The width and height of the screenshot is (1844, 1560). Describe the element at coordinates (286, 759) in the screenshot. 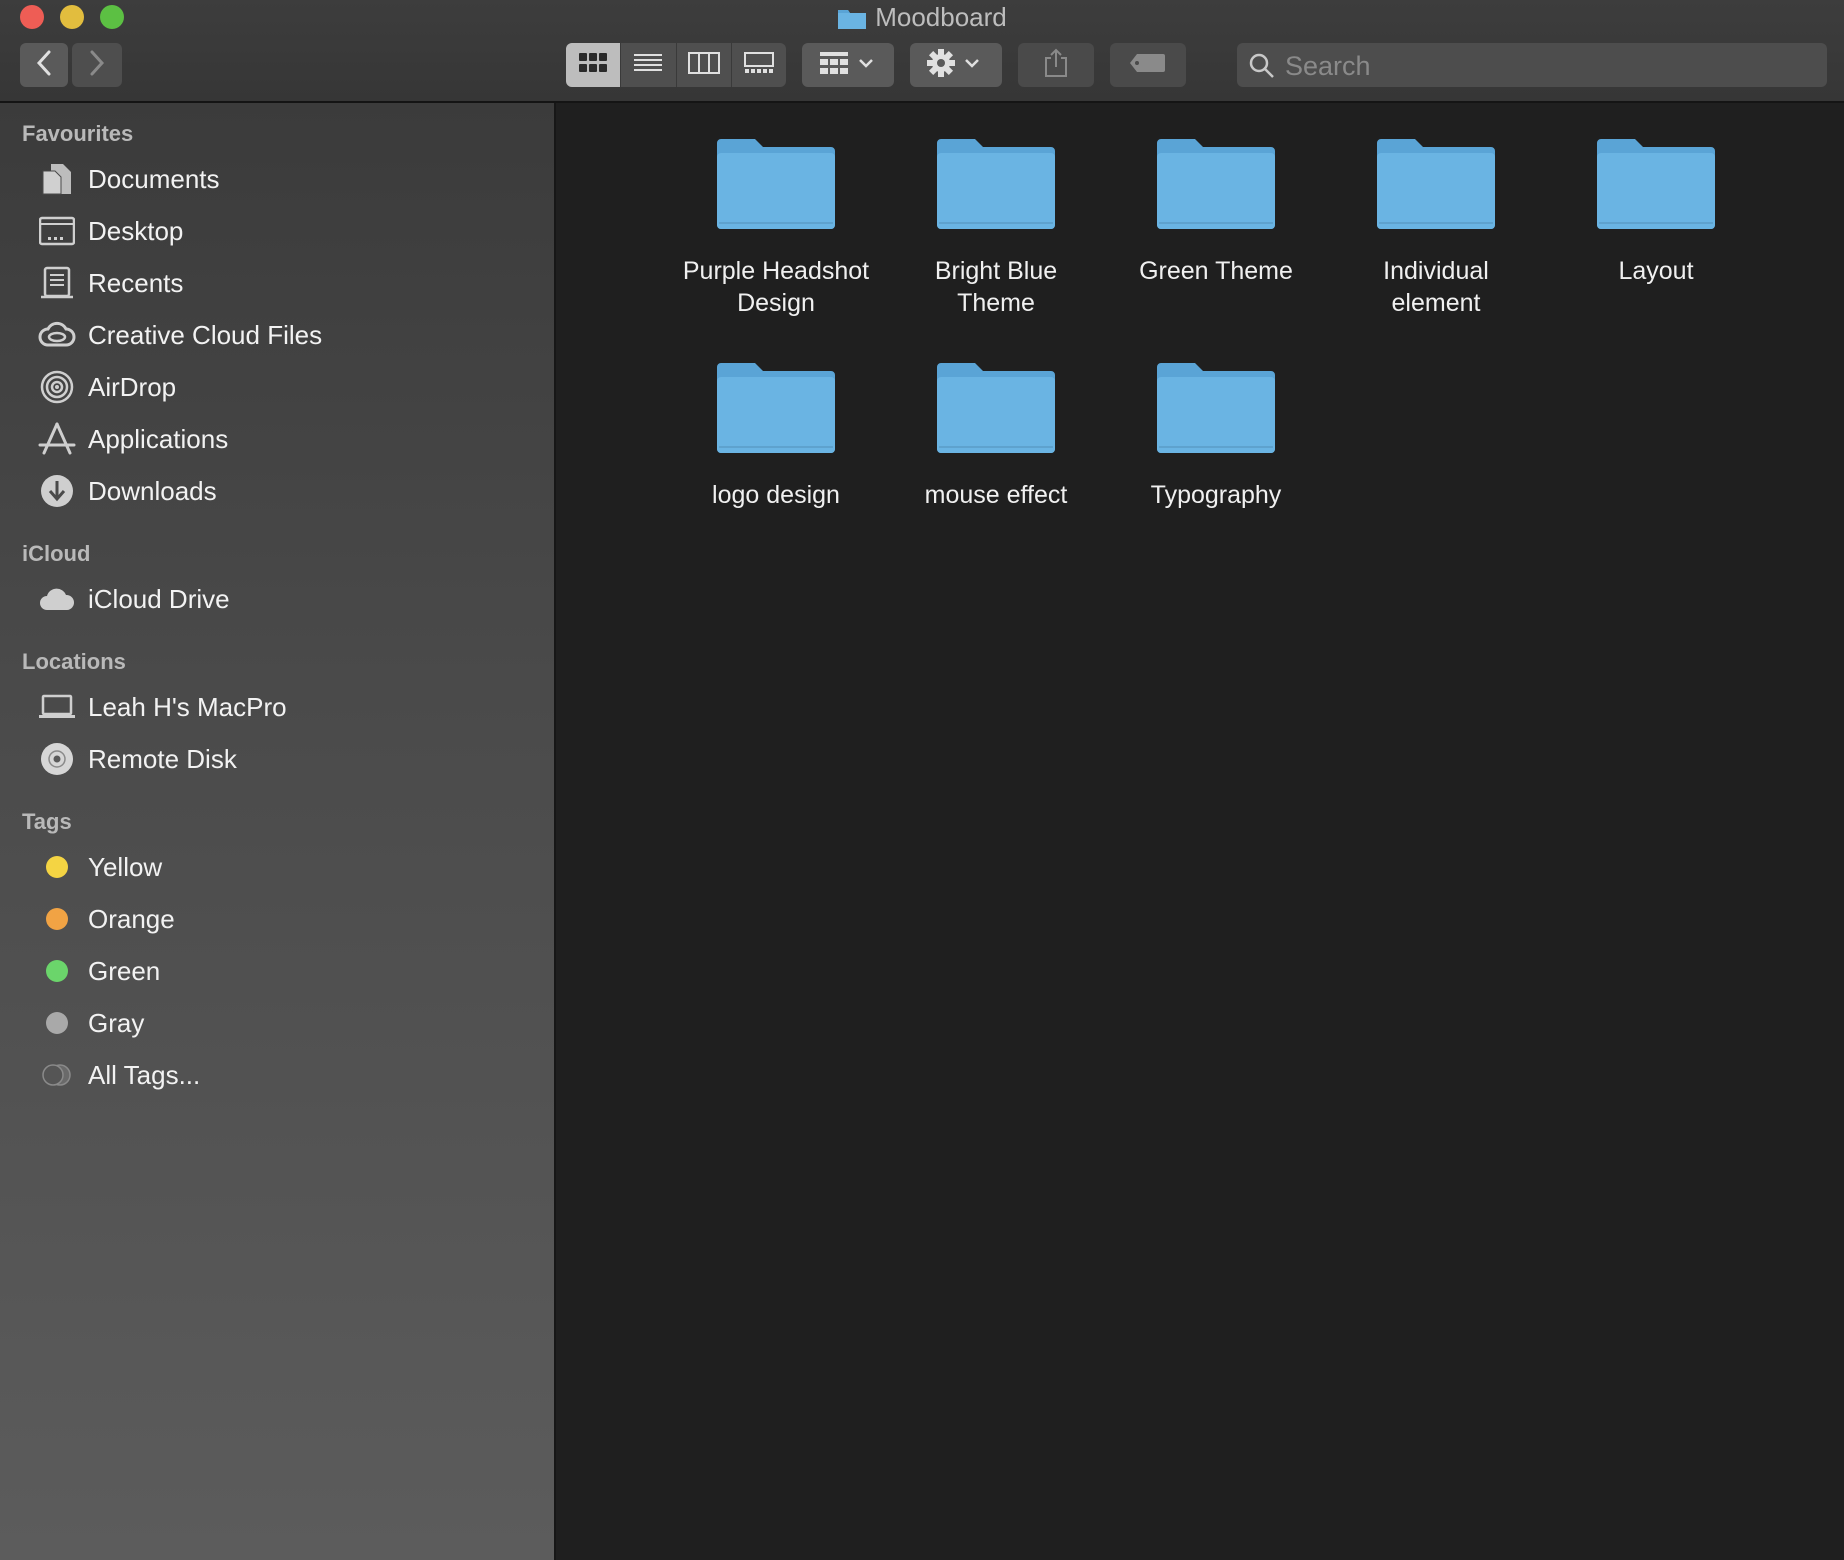

I see `sidebar-item-remote-disk: Remote Disk` at that location.